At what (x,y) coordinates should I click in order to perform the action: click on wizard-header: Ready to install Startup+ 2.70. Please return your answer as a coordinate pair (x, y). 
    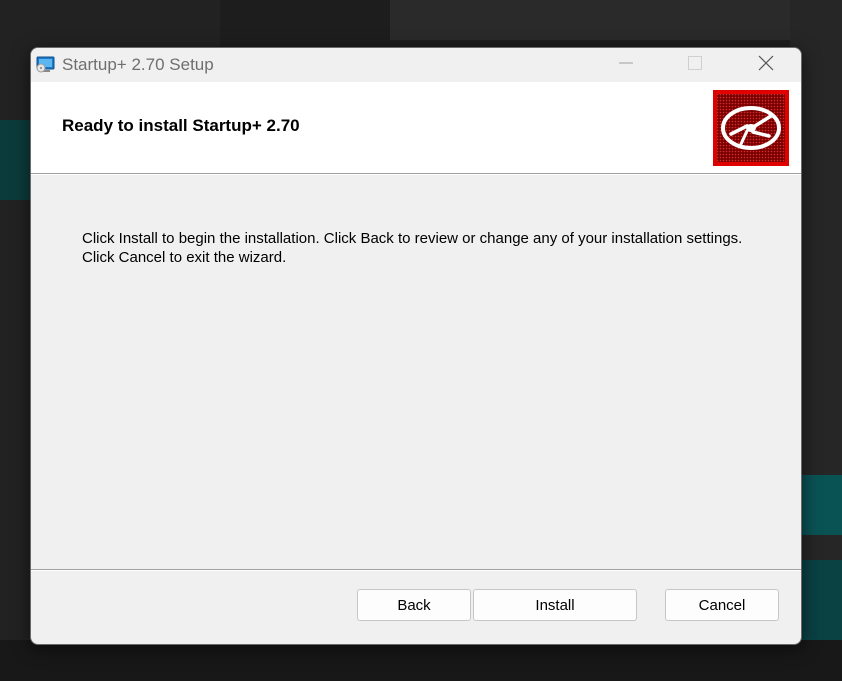
    Looking at the image, I should click on (416, 127).